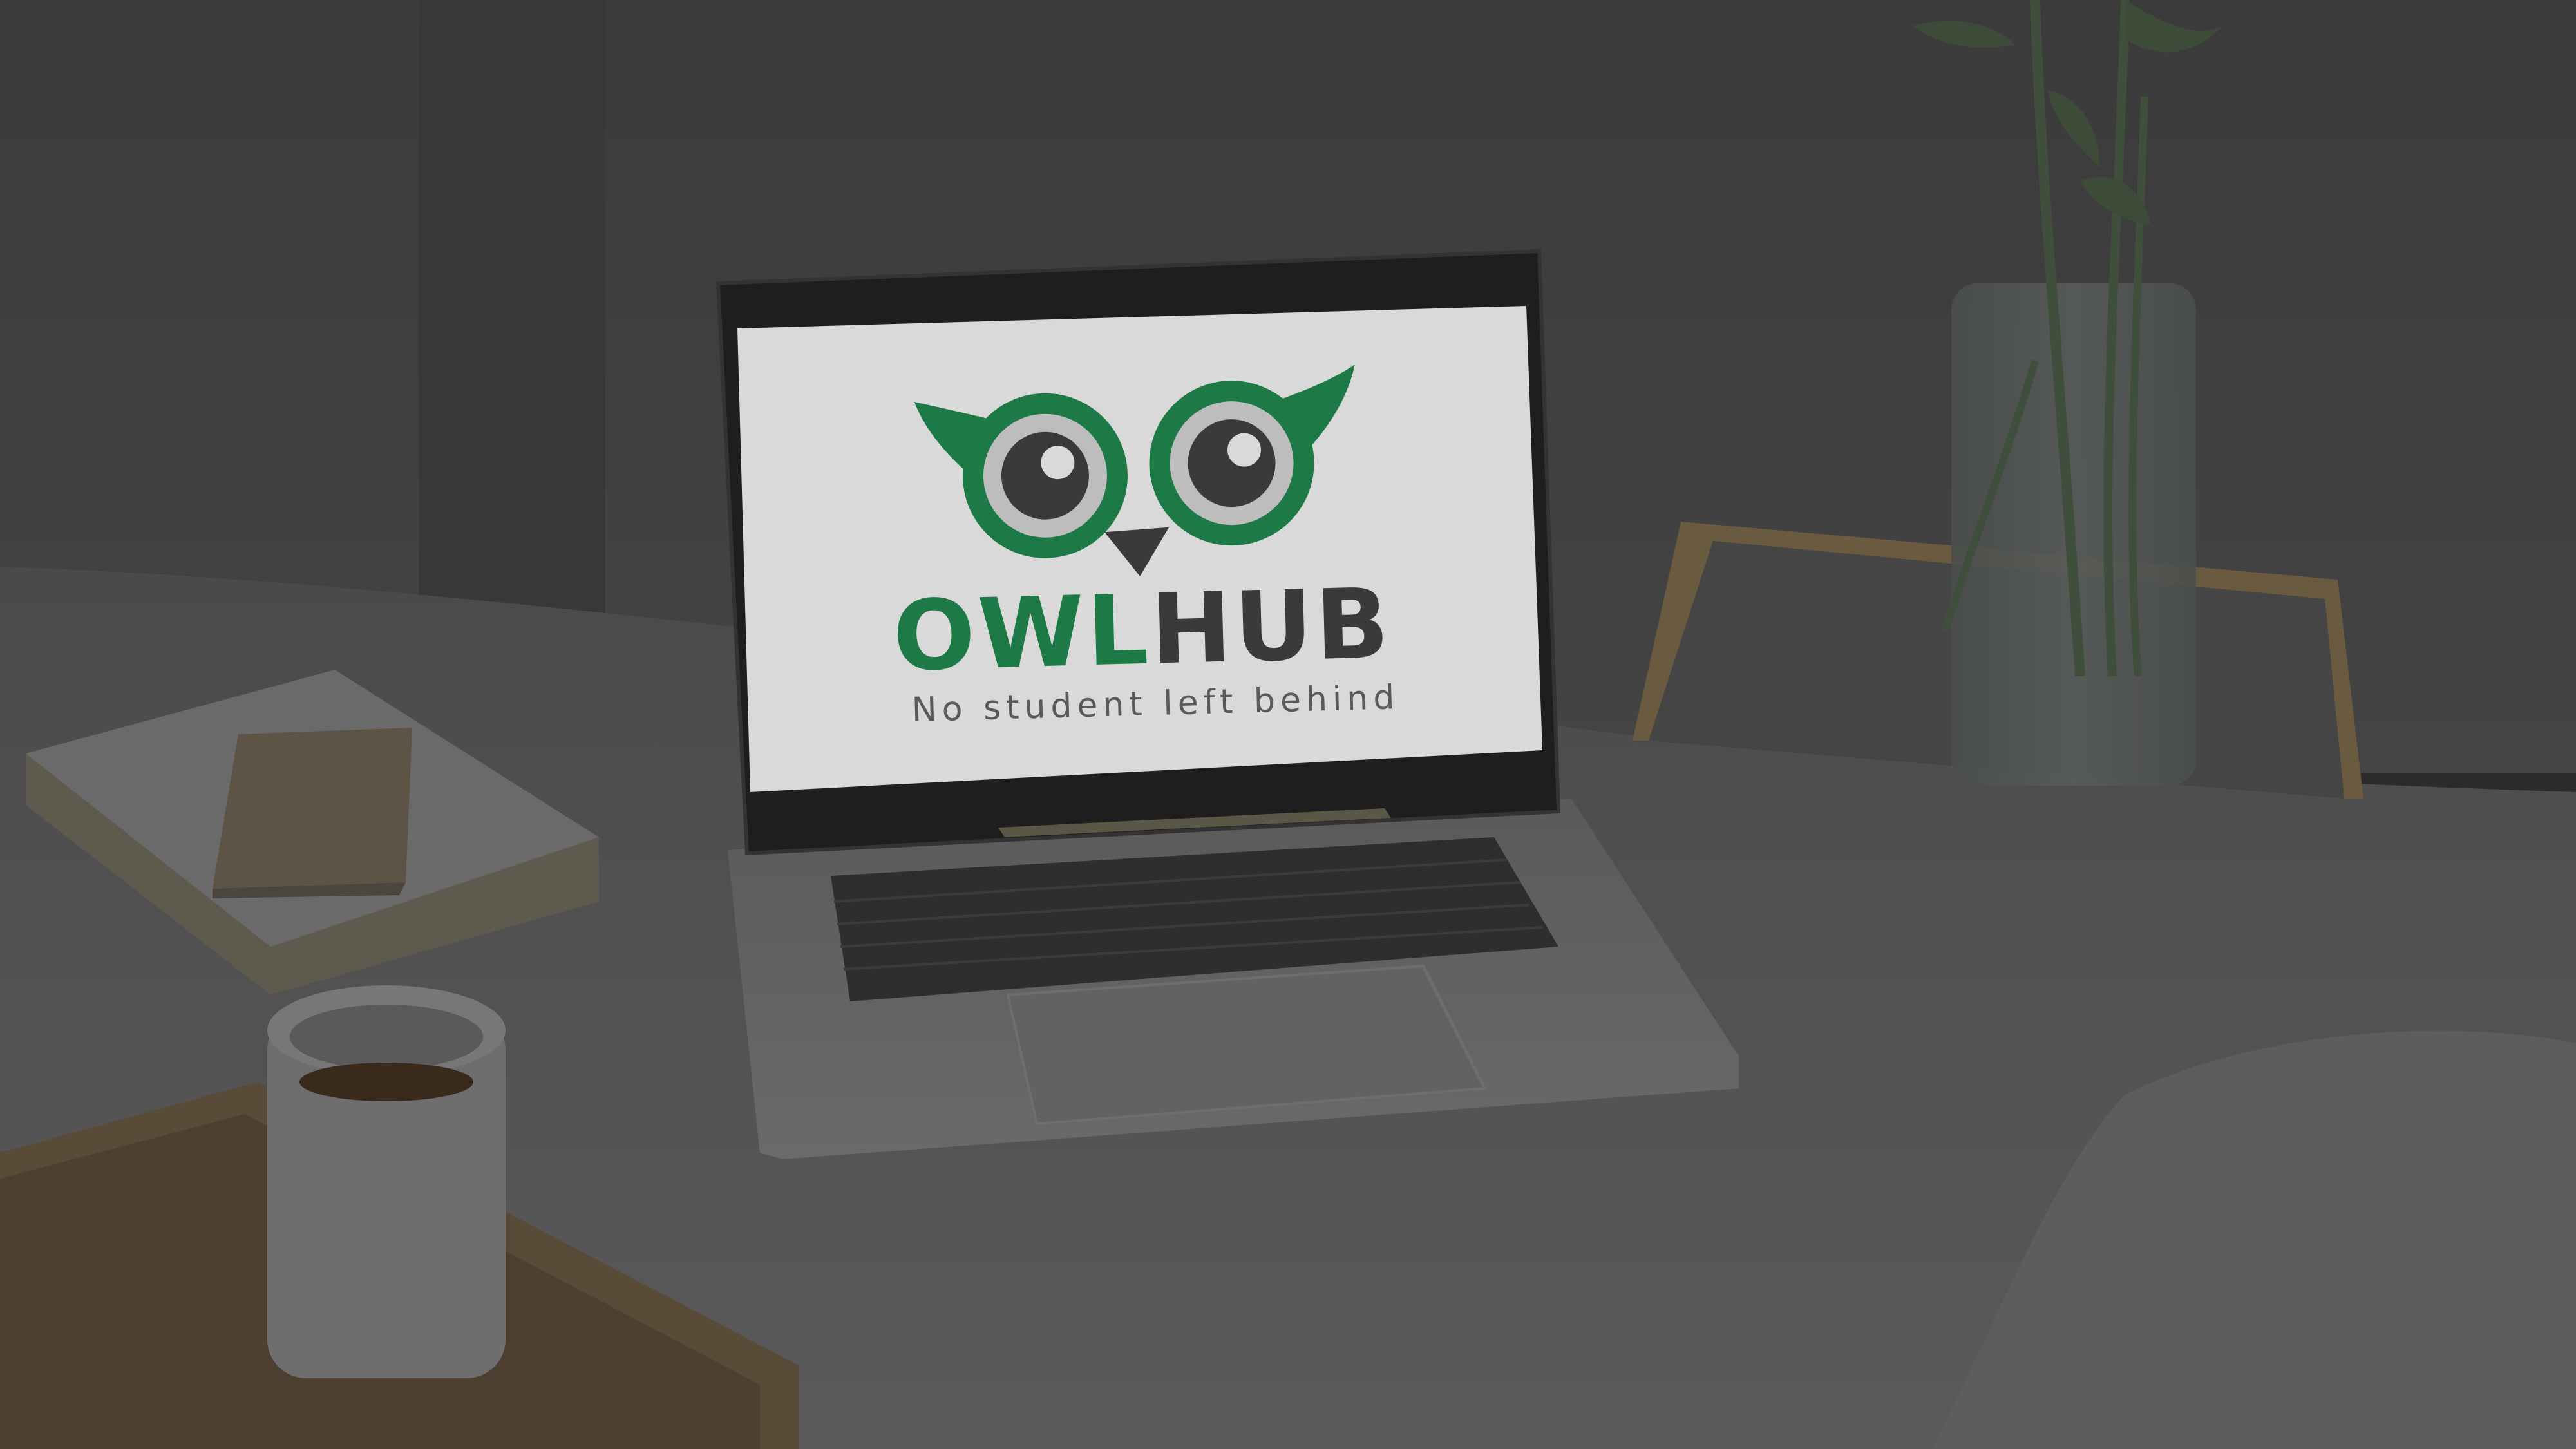 The image size is (2576, 1449). Describe the element at coordinates (512, 322) in the screenshot. I see `wall-panel-left` at that location.